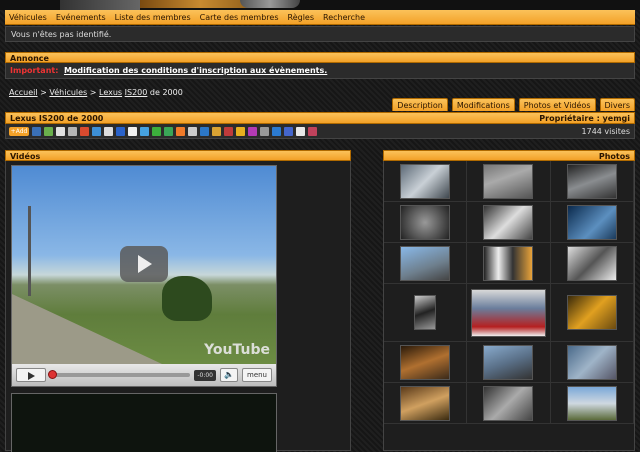 The image size is (640, 452). Describe the element at coordinates (320, 5) in the screenshot. I see `top-banner` at that location.